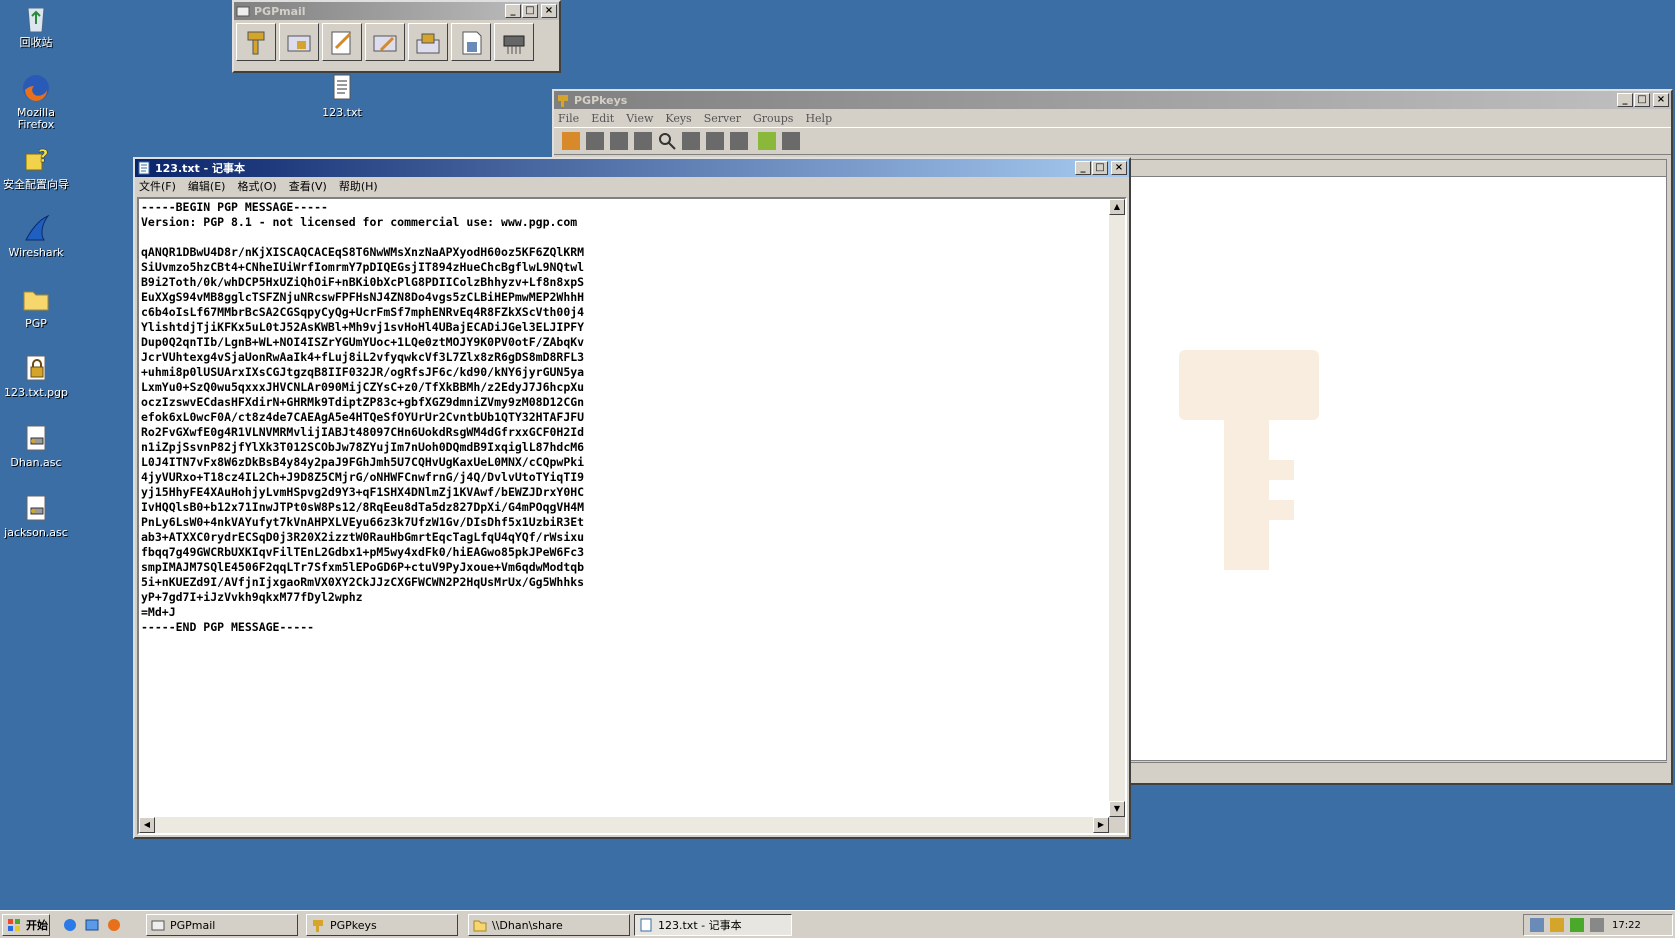 This screenshot has height=938, width=1675. What do you see at coordinates (1626, 925) in the screenshot?
I see `clock: 17:22` at bounding box center [1626, 925].